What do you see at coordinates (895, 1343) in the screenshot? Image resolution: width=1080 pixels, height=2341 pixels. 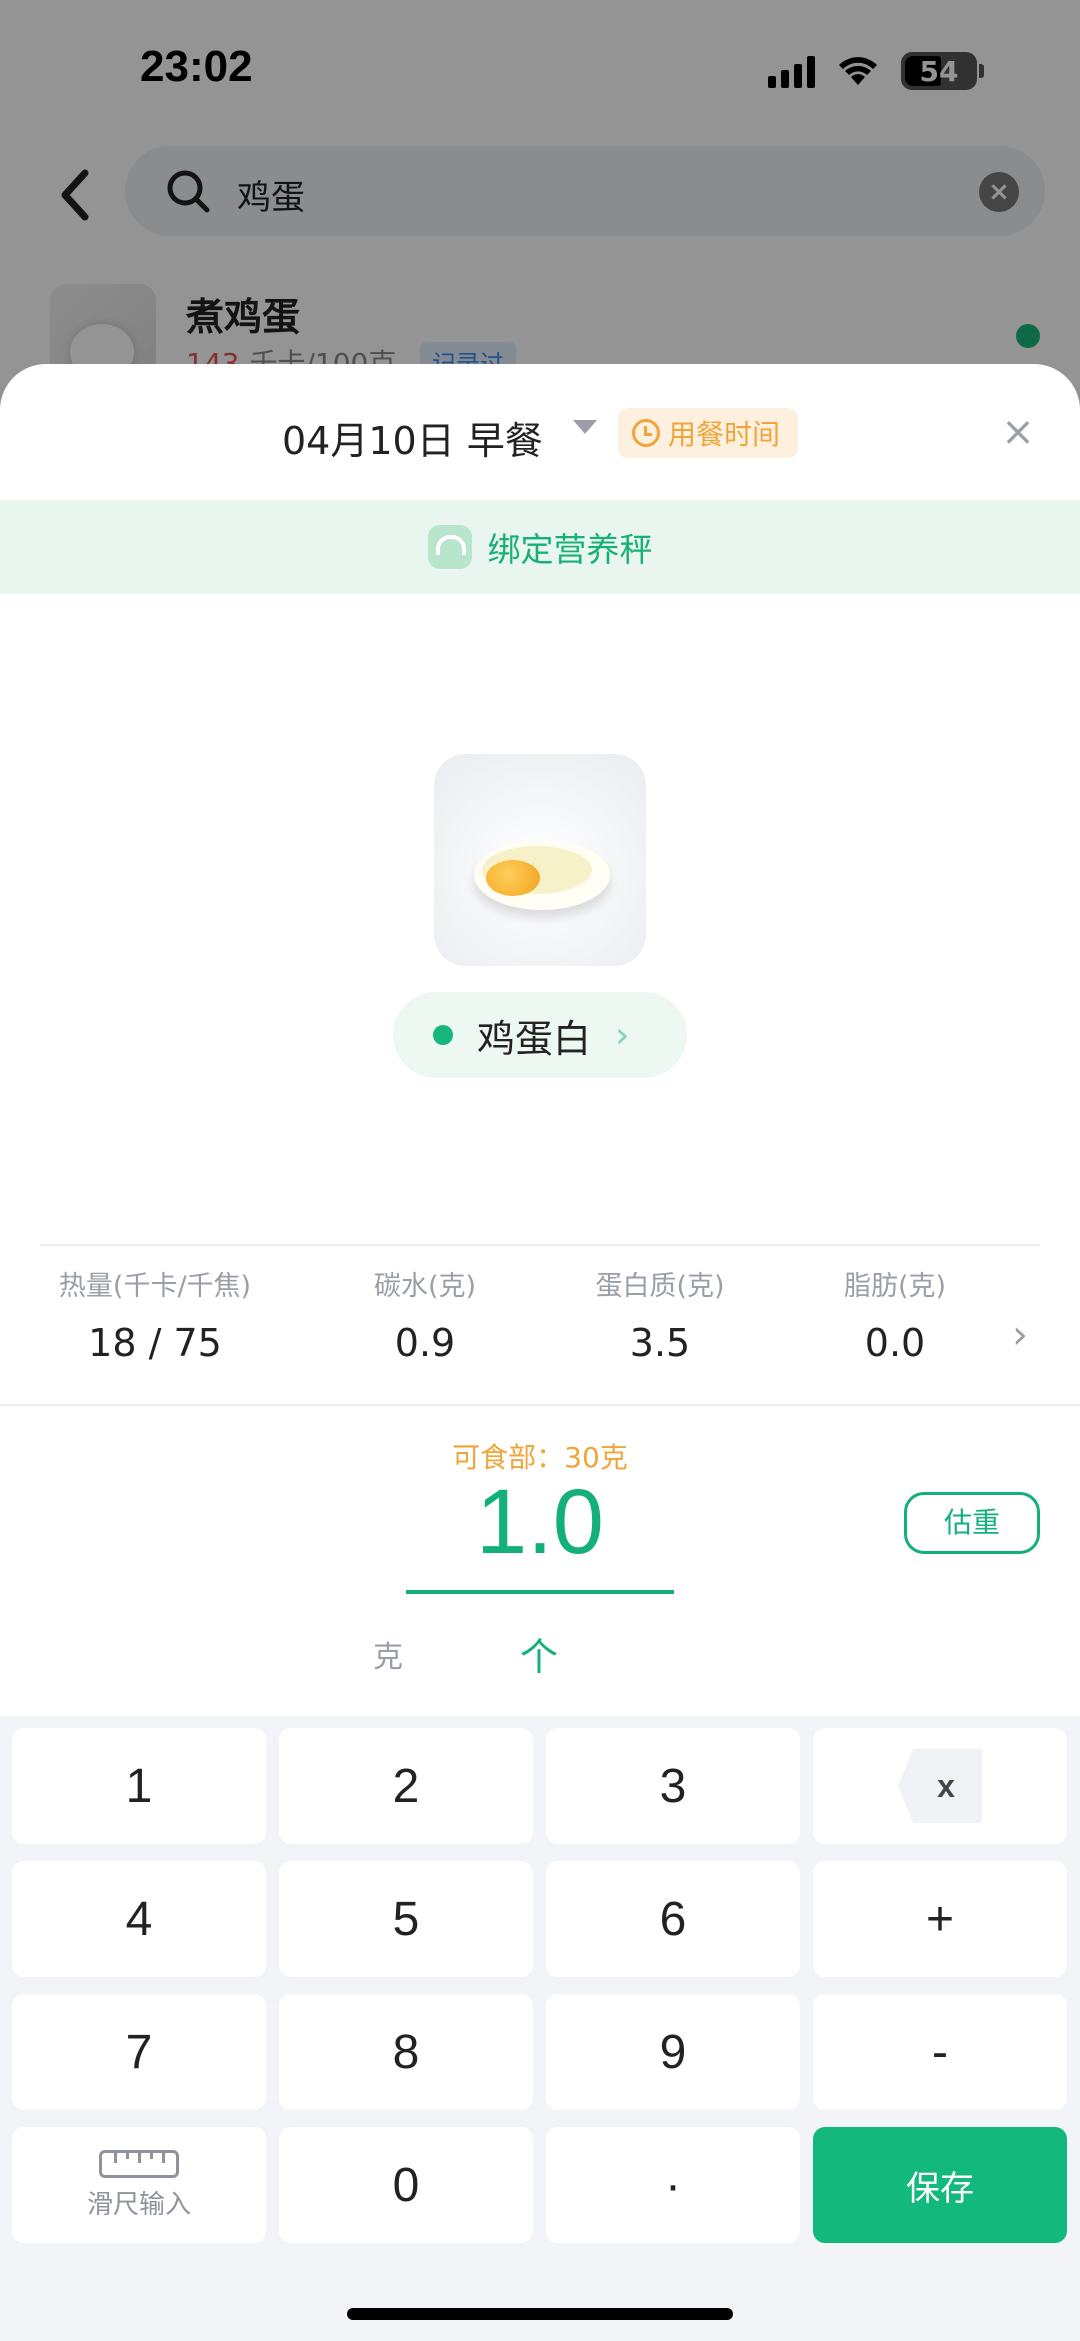 I see `nutrition-value: 0.0` at bounding box center [895, 1343].